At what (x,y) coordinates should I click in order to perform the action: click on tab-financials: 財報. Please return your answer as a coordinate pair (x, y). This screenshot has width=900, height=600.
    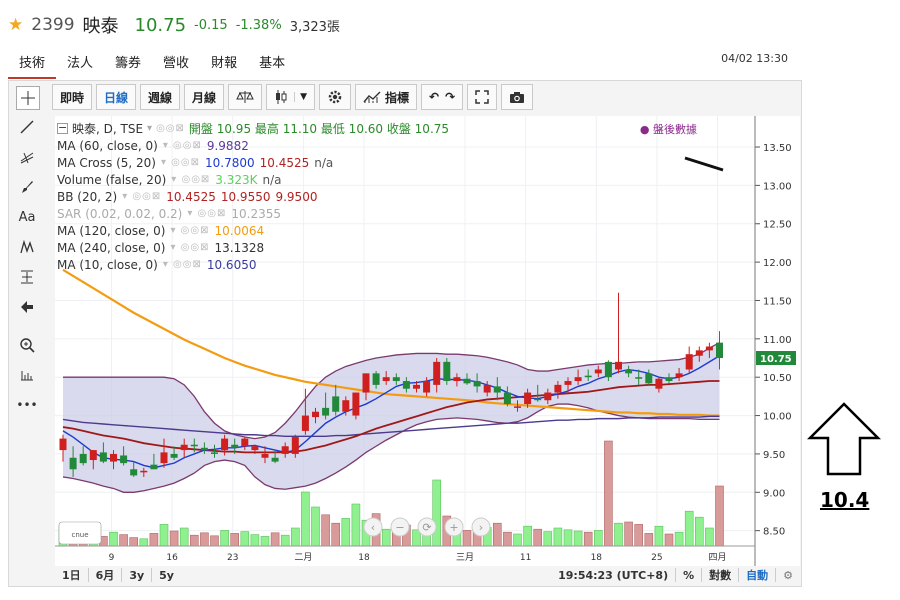
    Looking at the image, I should click on (224, 63).